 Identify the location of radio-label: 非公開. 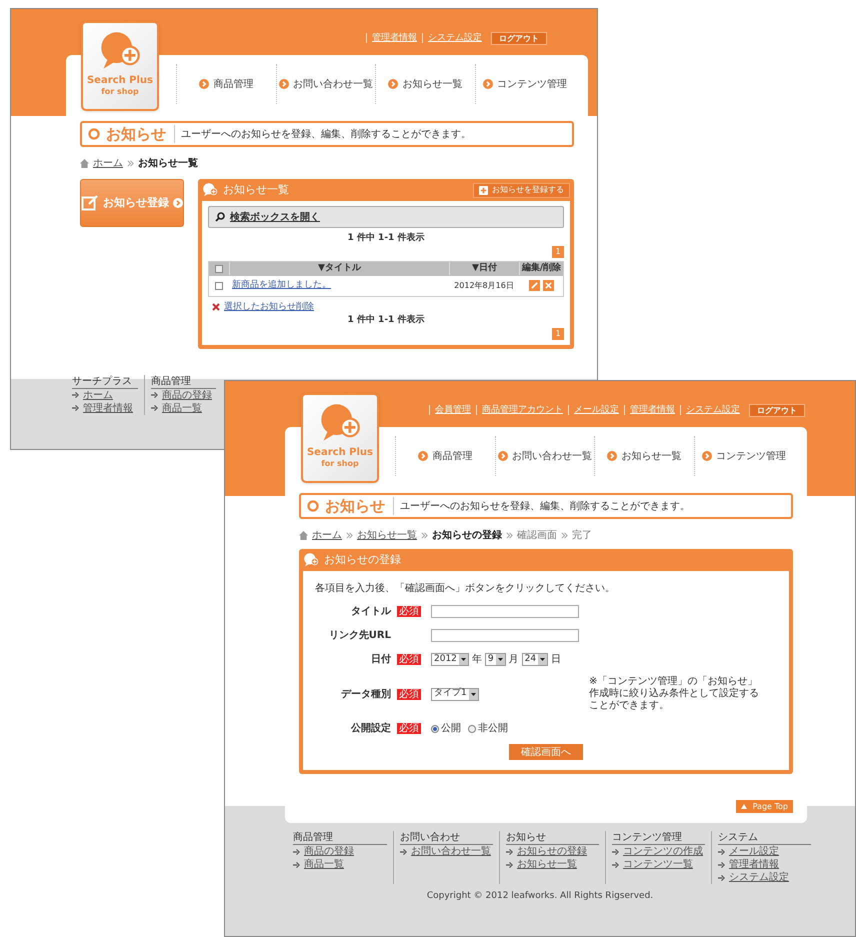
(493, 729).